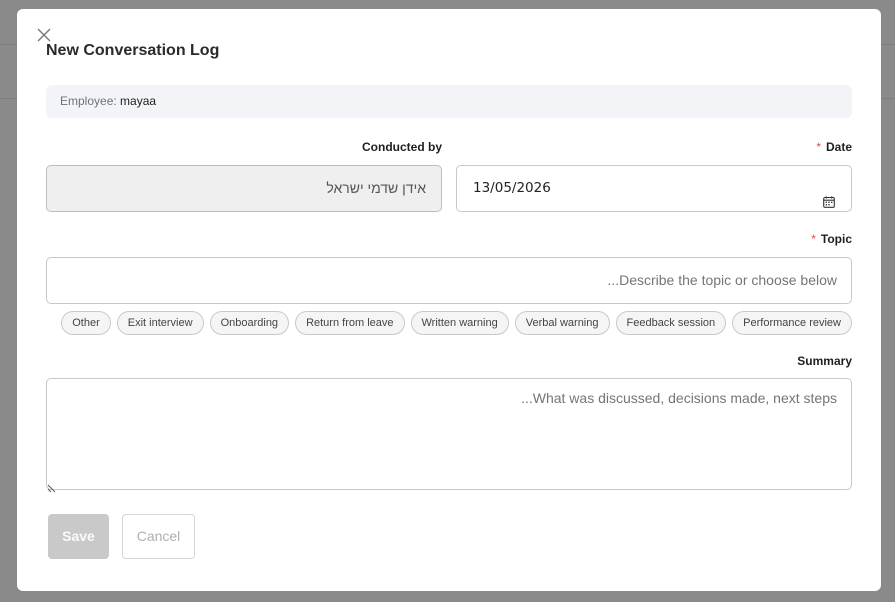 Image resolution: width=895 pixels, height=602 pixels. I want to click on topic-chip-written-warning: Written warning, so click(459, 323).